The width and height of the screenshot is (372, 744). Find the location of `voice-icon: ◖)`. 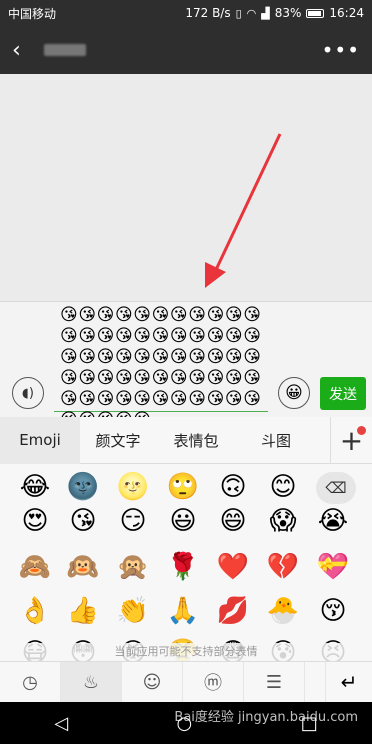

voice-icon: ◖) is located at coordinates (28, 393).